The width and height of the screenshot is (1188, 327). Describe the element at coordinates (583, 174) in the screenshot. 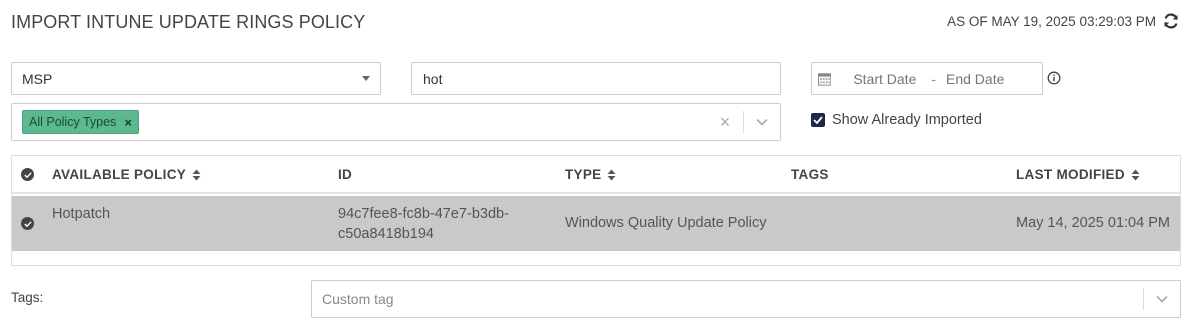

I see `column-label: TYPE` at that location.